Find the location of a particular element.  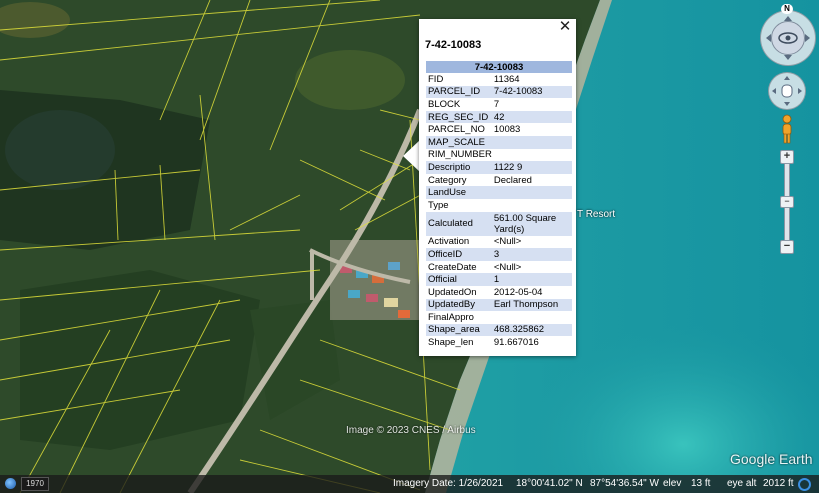

zoom-in-button: + is located at coordinates (787, 157).